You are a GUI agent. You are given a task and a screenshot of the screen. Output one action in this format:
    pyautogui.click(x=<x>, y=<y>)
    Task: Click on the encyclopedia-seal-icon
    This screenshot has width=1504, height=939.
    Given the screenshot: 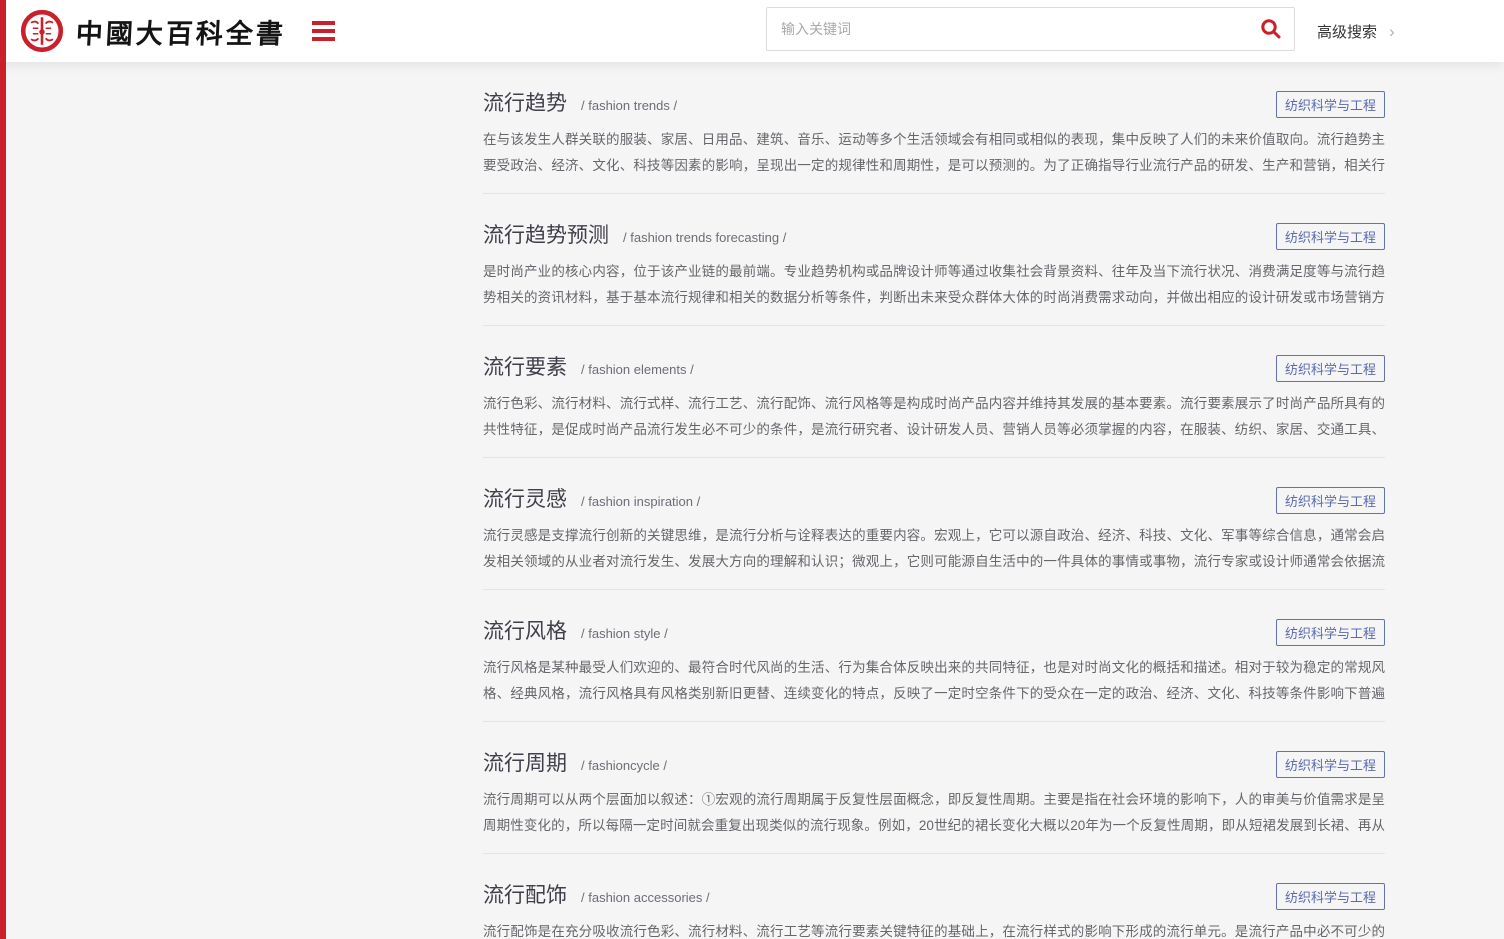 What is the action you would take?
    pyautogui.click(x=42, y=31)
    